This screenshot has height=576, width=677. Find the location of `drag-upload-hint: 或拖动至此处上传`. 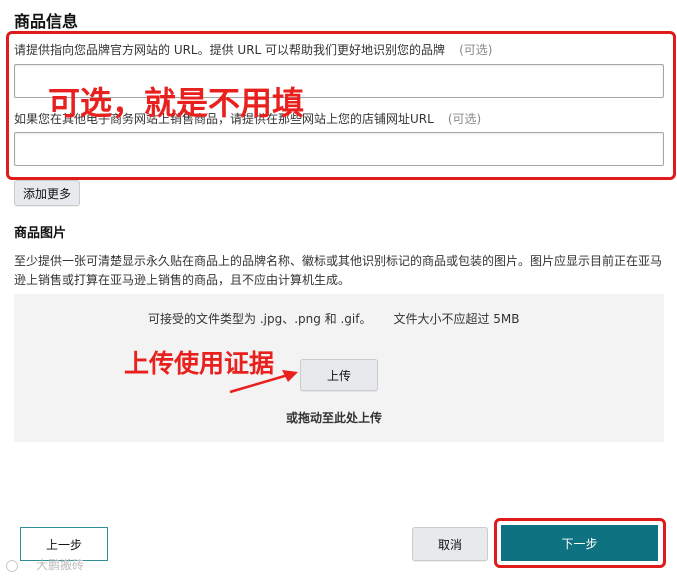

drag-upload-hint: 或拖动至此处上传 is located at coordinates (334, 418).